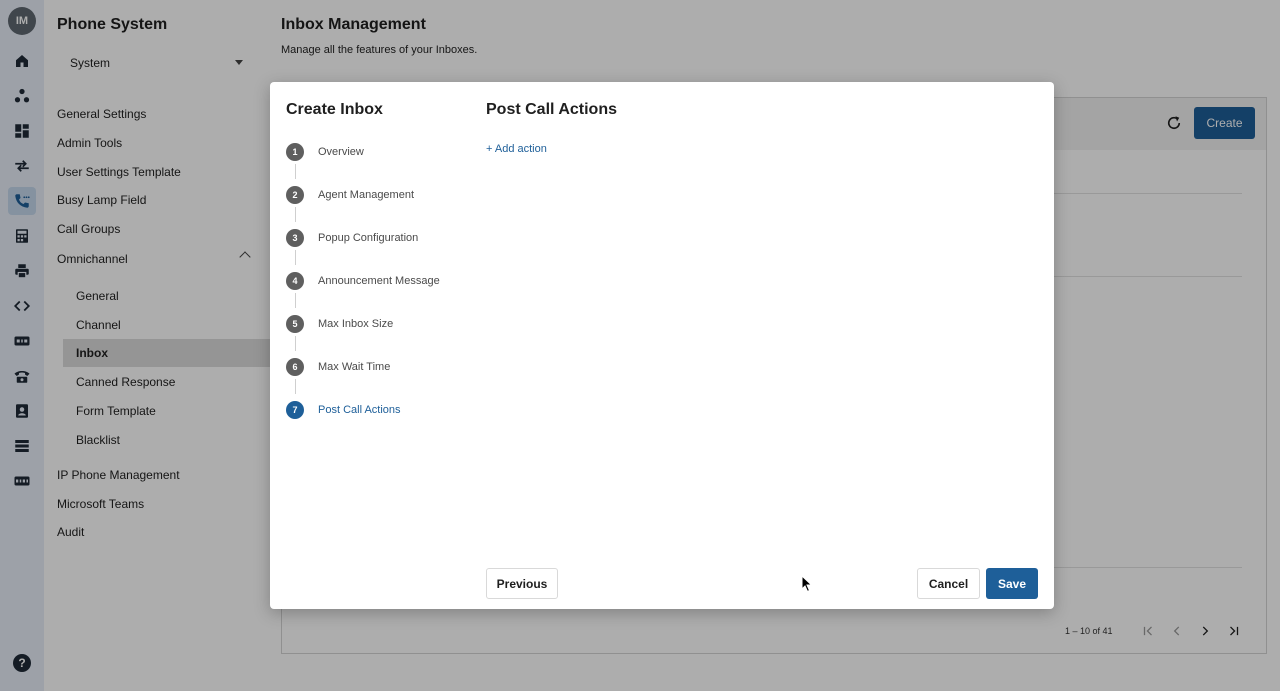 Image resolution: width=1280 pixels, height=691 pixels. Describe the element at coordinates (948, 583) in the screenshot. I see `cancel-button: Cancel` at that location.